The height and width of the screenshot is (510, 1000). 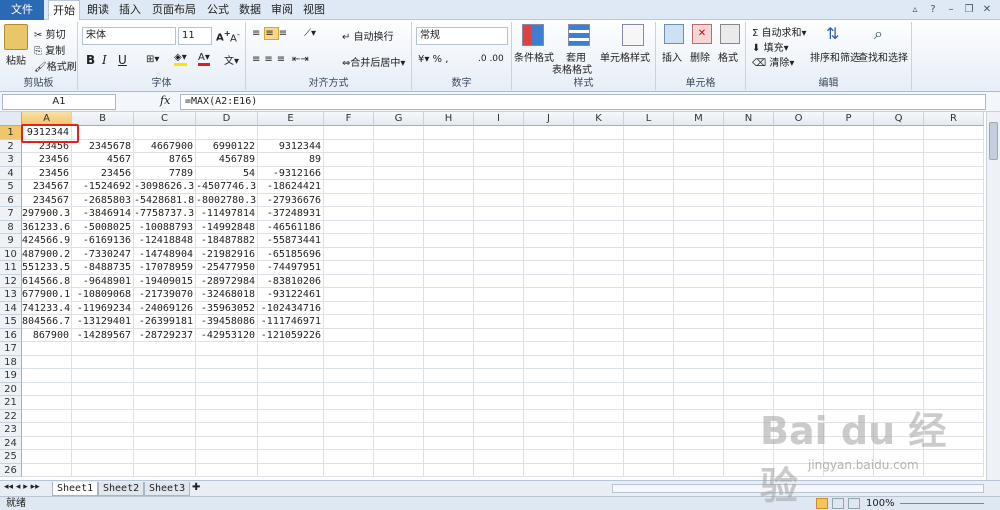 I want to click on cell: 867900, so click(x=47, y=335).